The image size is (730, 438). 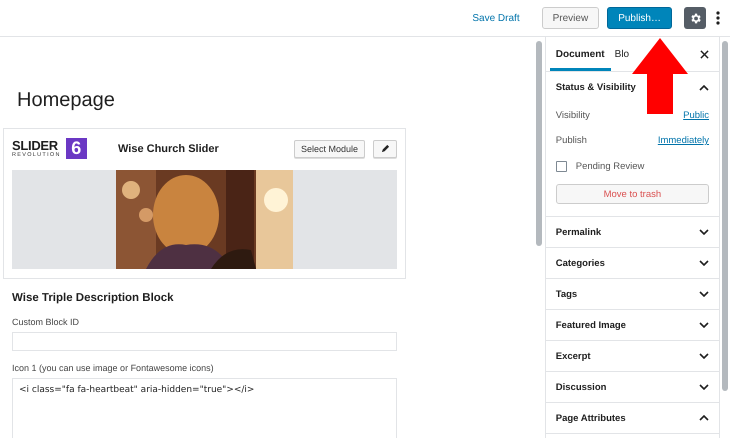 What do you see at coordinates (571, 18) in the screenshot?
I see `preview-button: Preview` at bounding box center [571, 18].